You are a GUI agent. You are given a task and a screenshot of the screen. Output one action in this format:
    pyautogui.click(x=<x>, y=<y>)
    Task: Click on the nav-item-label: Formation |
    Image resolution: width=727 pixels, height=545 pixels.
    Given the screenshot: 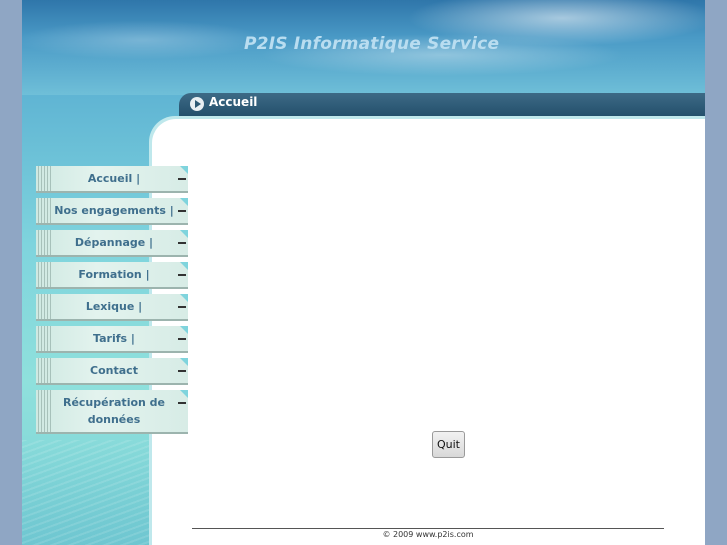 What is the action you would take?
    pyautogui.click(x=114, y=274)
    